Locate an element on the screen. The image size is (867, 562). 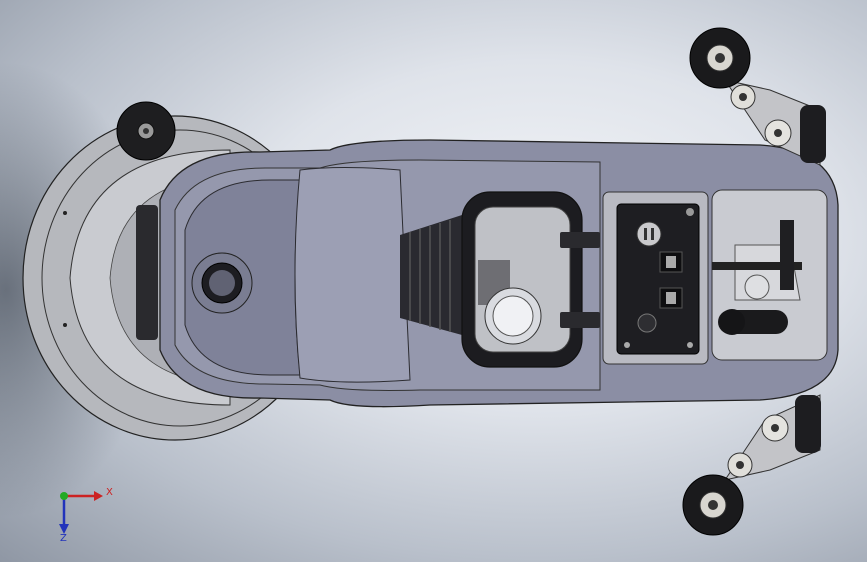
deck-roller-wheel is located at coordinates (146, 131).